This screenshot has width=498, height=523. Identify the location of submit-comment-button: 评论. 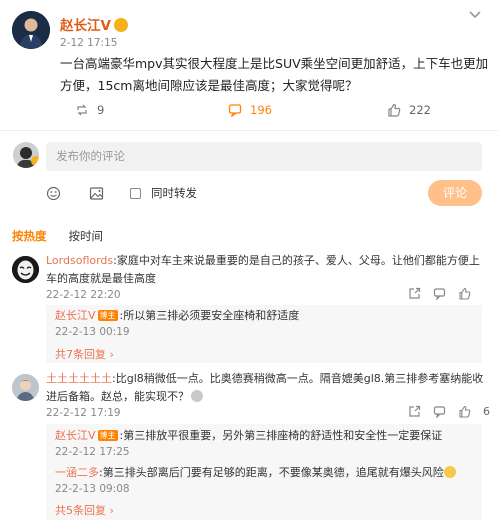
(455, 193).